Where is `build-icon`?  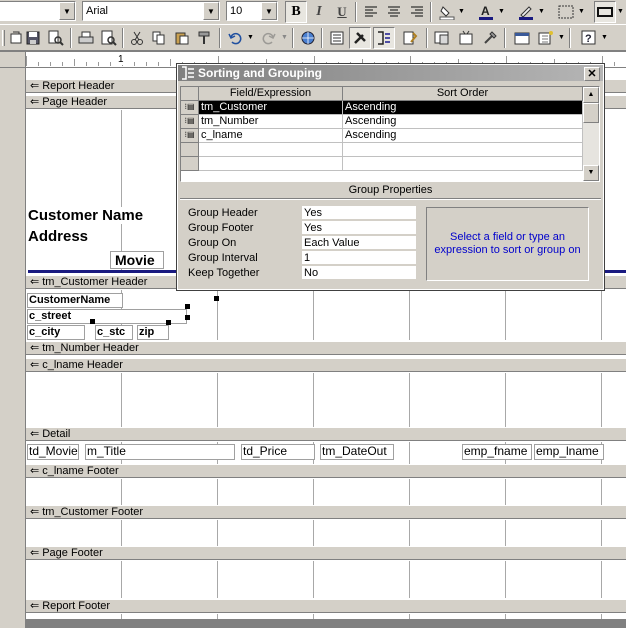
build-icon is located at coordinates (490, 38).